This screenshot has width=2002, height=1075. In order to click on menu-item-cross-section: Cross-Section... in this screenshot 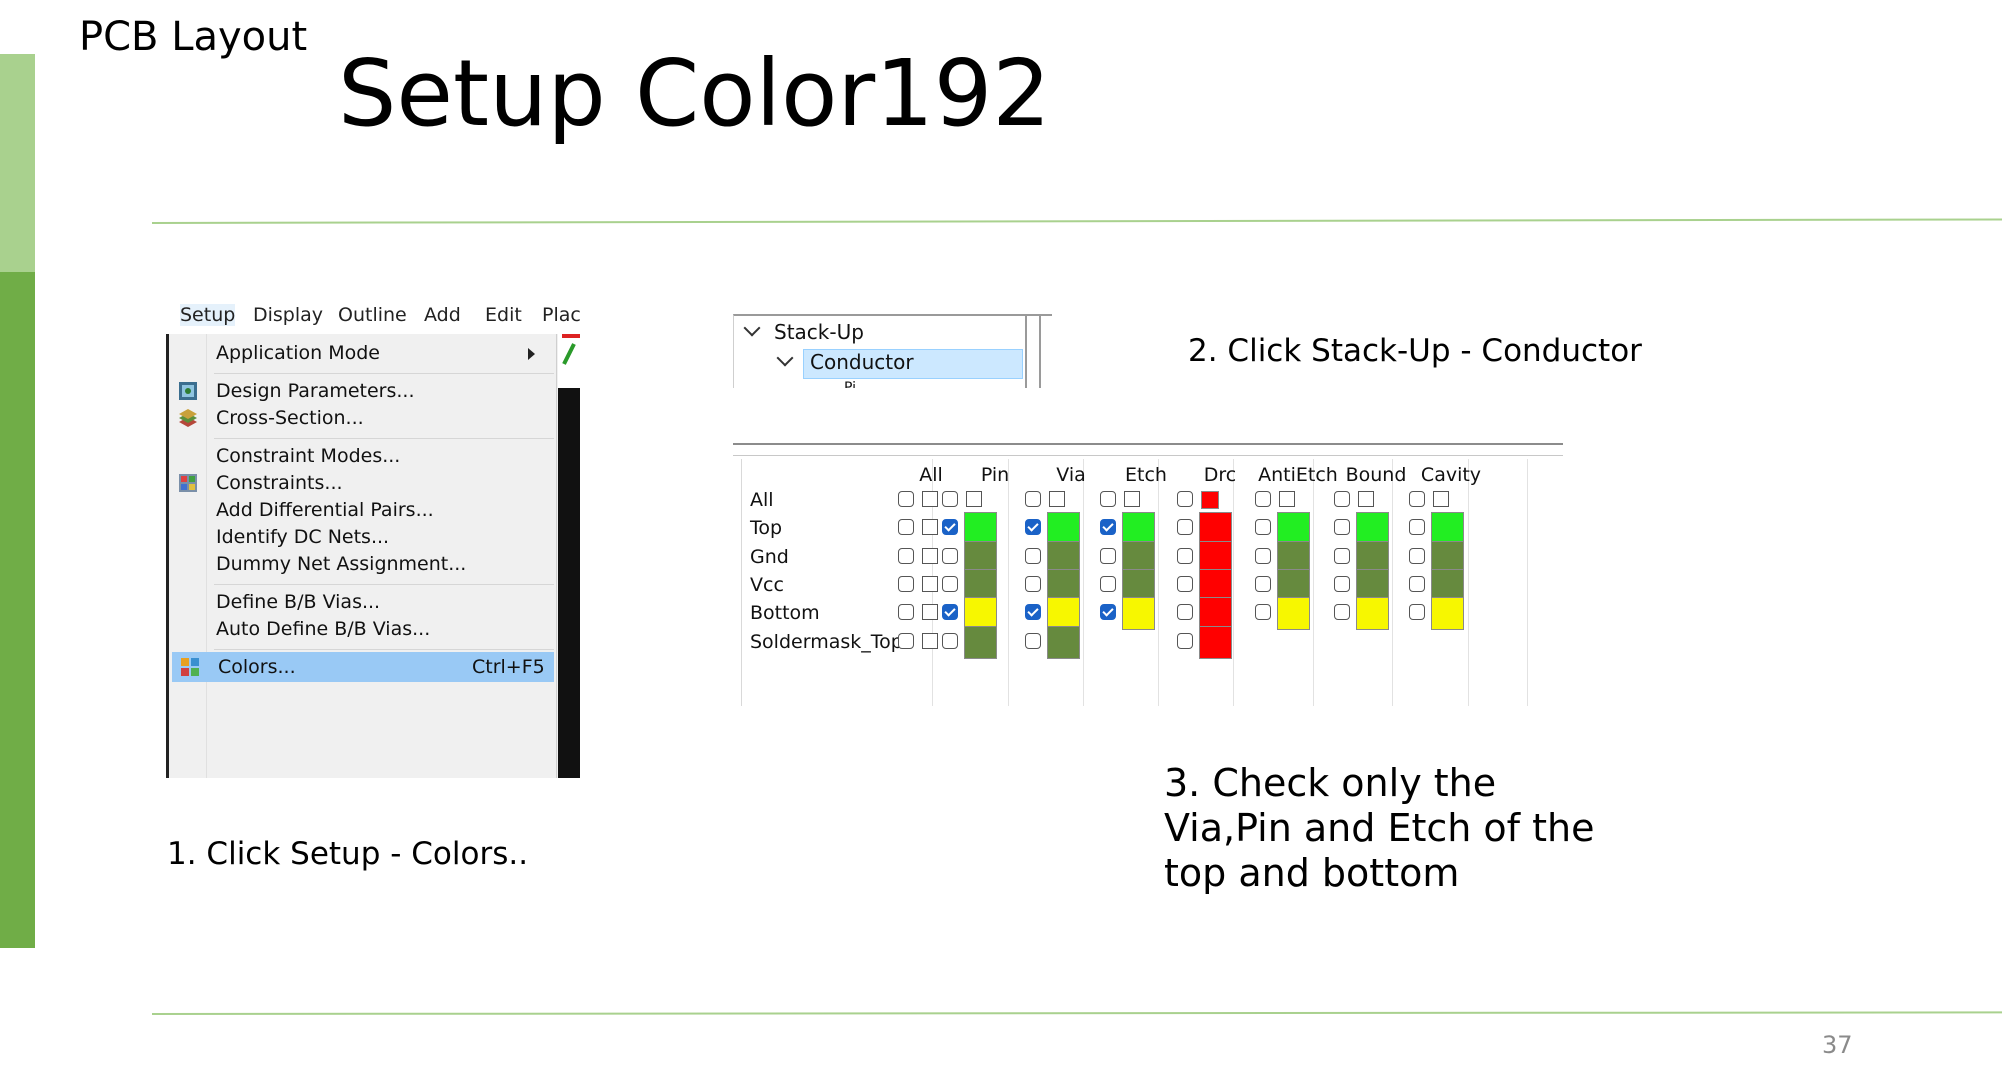, I will do `click(363, 418)`.